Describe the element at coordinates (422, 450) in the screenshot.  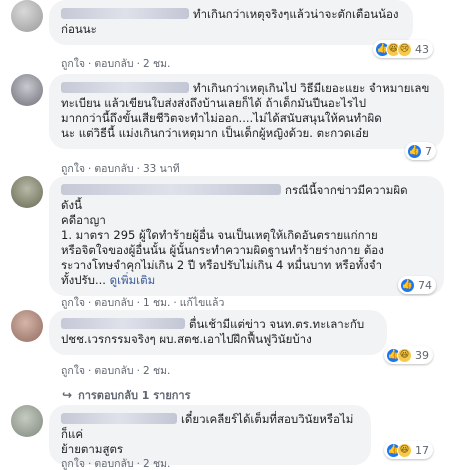
I see `reaction-count: 17` at that location.